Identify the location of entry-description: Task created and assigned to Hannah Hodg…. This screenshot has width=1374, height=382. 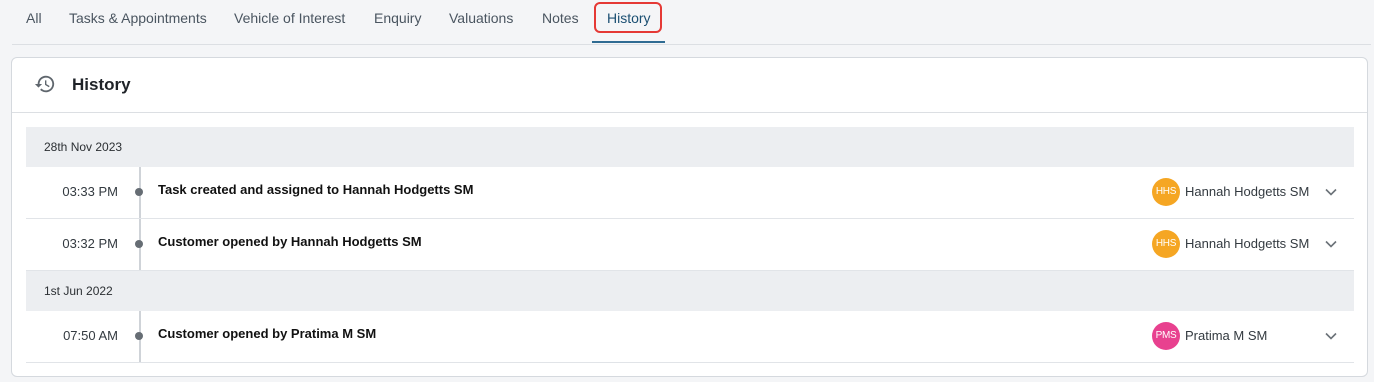
(316, 189).